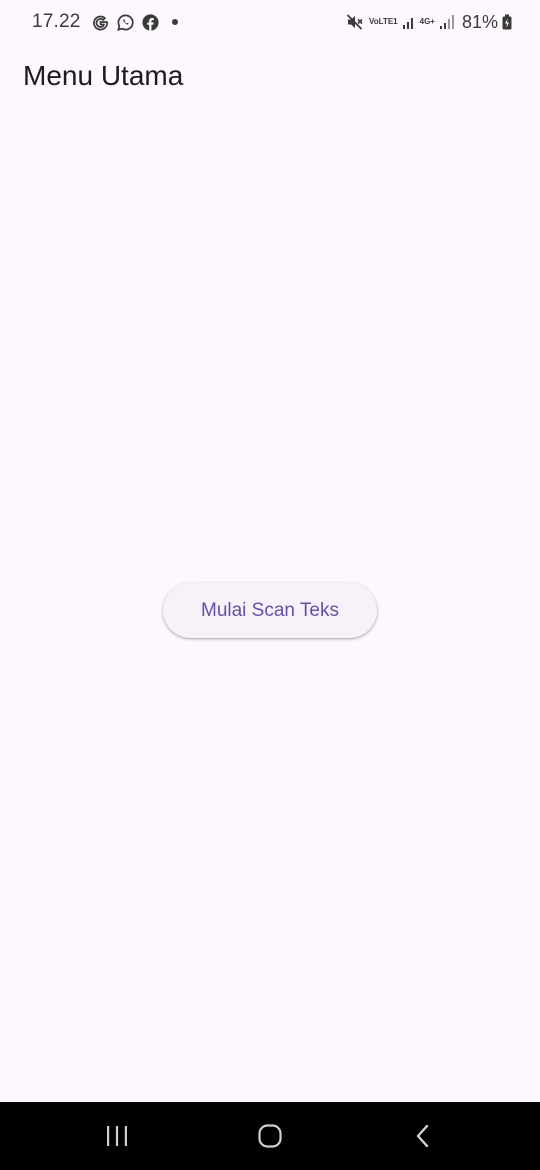 The width and height of the screenshot is (540, 1170). What do you see at coordinates (270, 610) in the screenshot?
I see `start-scan-button: Mulai Scan Teks` at bounding box center [270, 610].